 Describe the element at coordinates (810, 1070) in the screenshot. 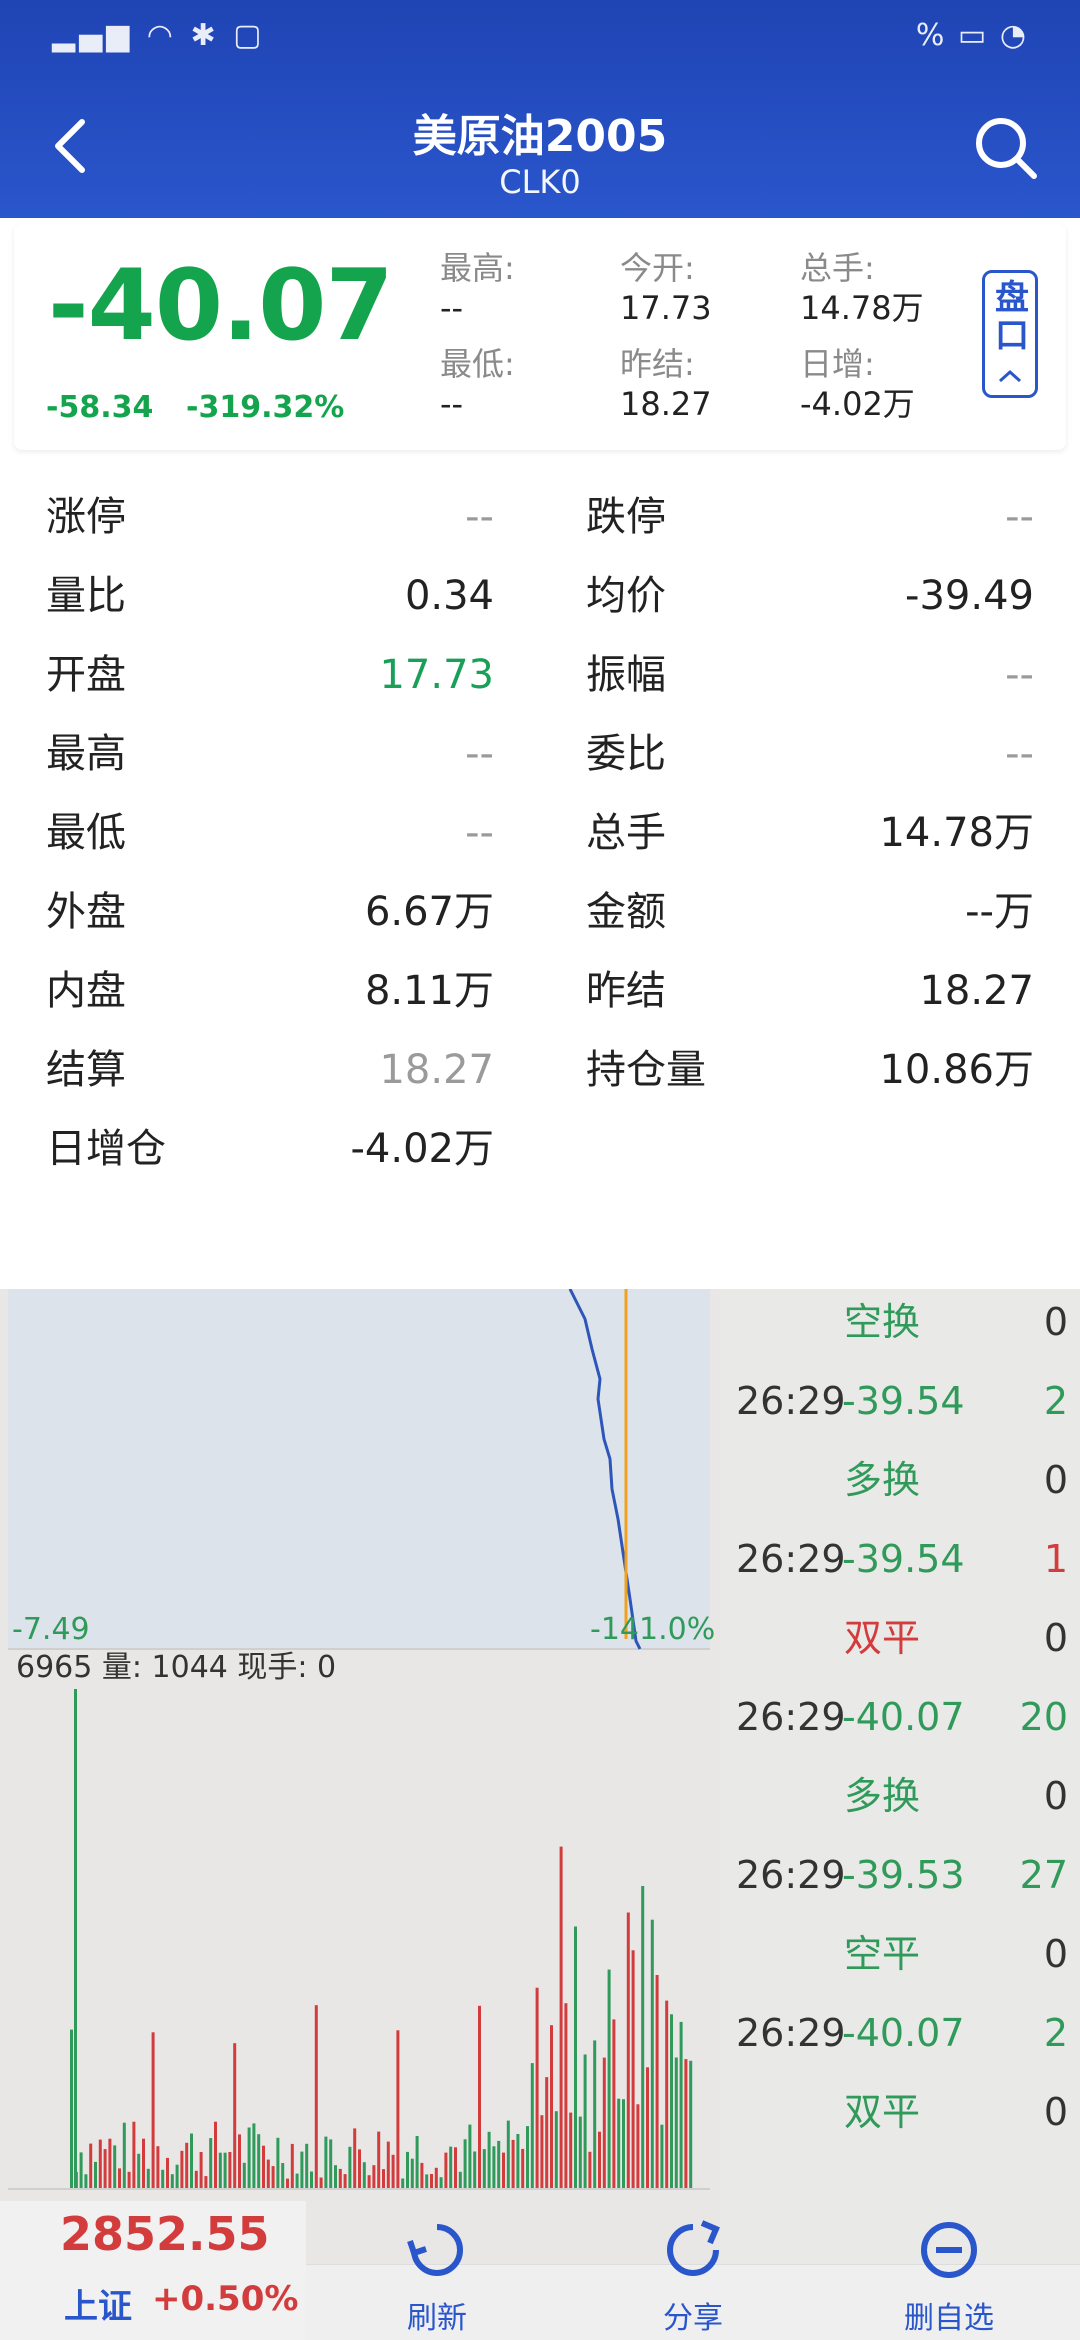

I see `stat-open-interest: 持仓量 10.86万` at that location.